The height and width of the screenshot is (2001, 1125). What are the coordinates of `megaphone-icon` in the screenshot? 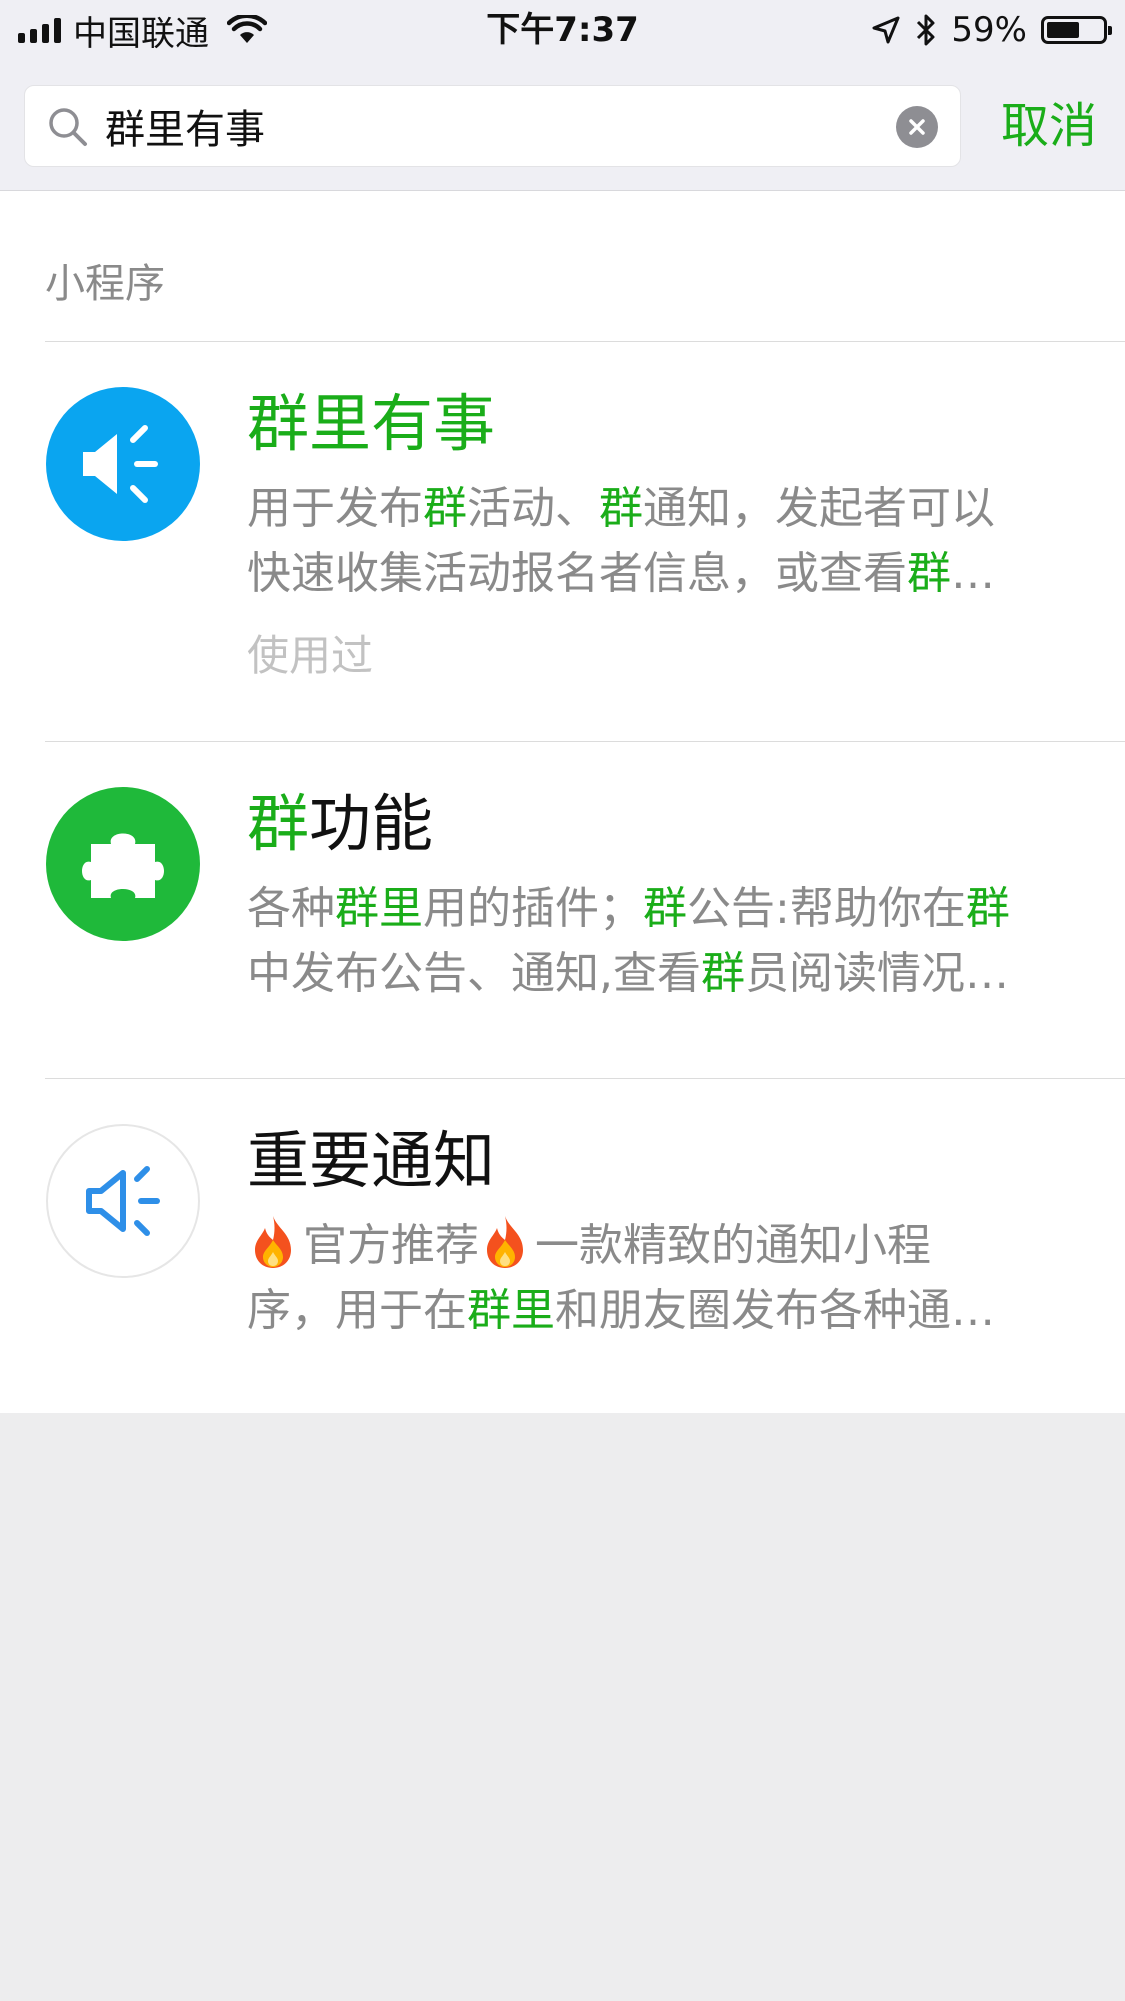 It's located at (123, 464).